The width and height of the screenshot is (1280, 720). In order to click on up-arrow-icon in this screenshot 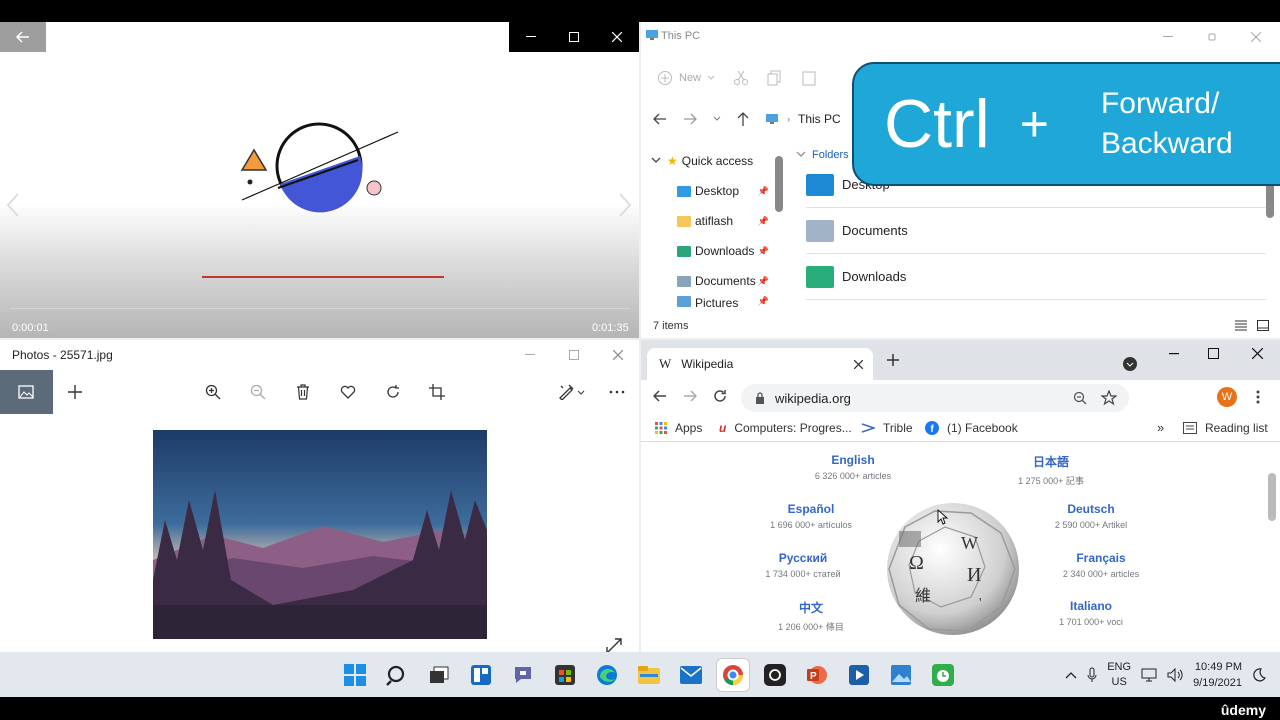, I will do `click(743, 119)`.